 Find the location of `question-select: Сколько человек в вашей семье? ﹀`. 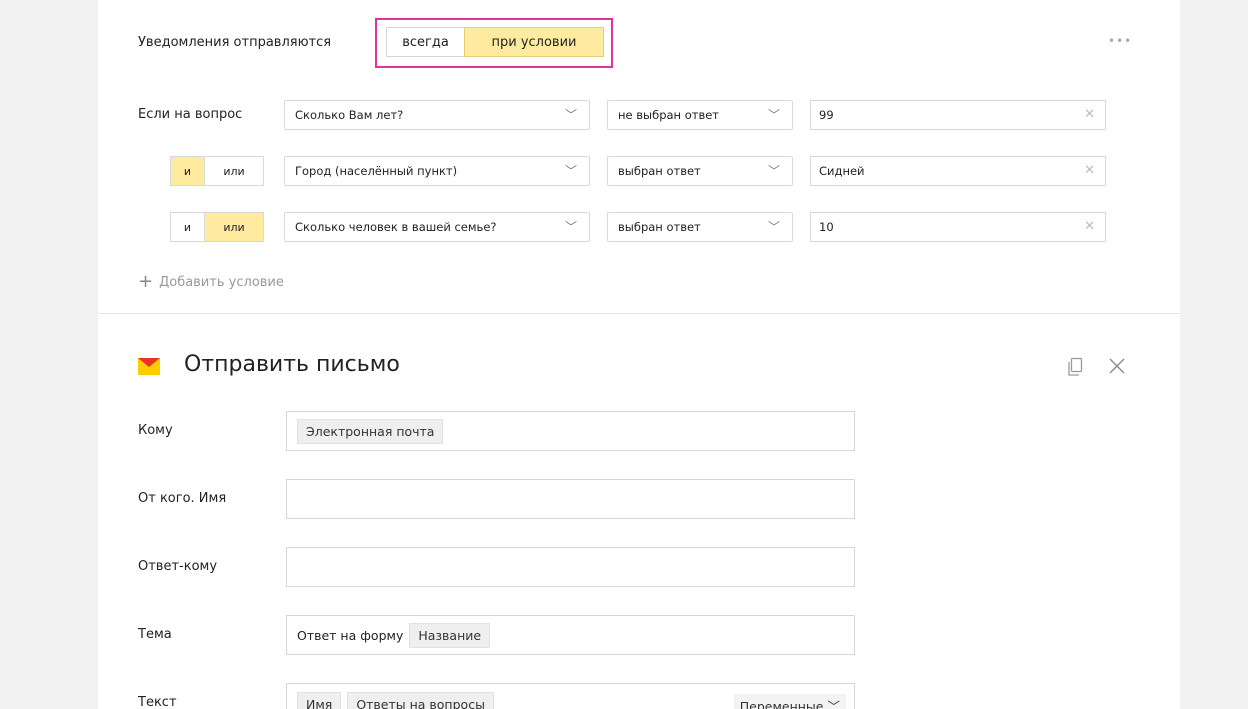

question-select: Сколько человек в вашей семье? ﹀ is located at coordinates (437, 227).